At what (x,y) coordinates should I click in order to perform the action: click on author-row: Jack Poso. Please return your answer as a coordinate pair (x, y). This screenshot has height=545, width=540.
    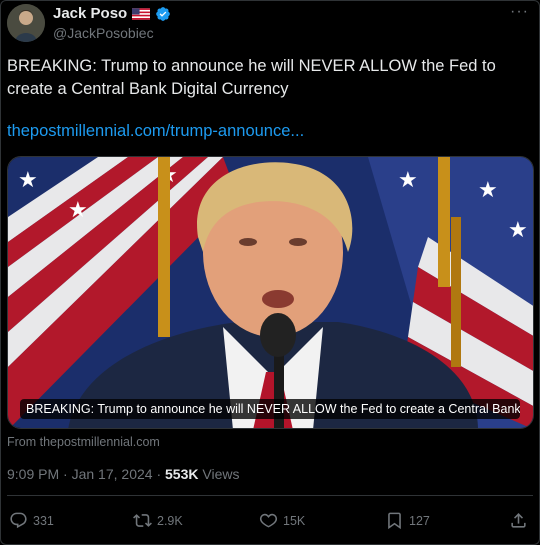
    Looking at the image, I should click on (112, 13).